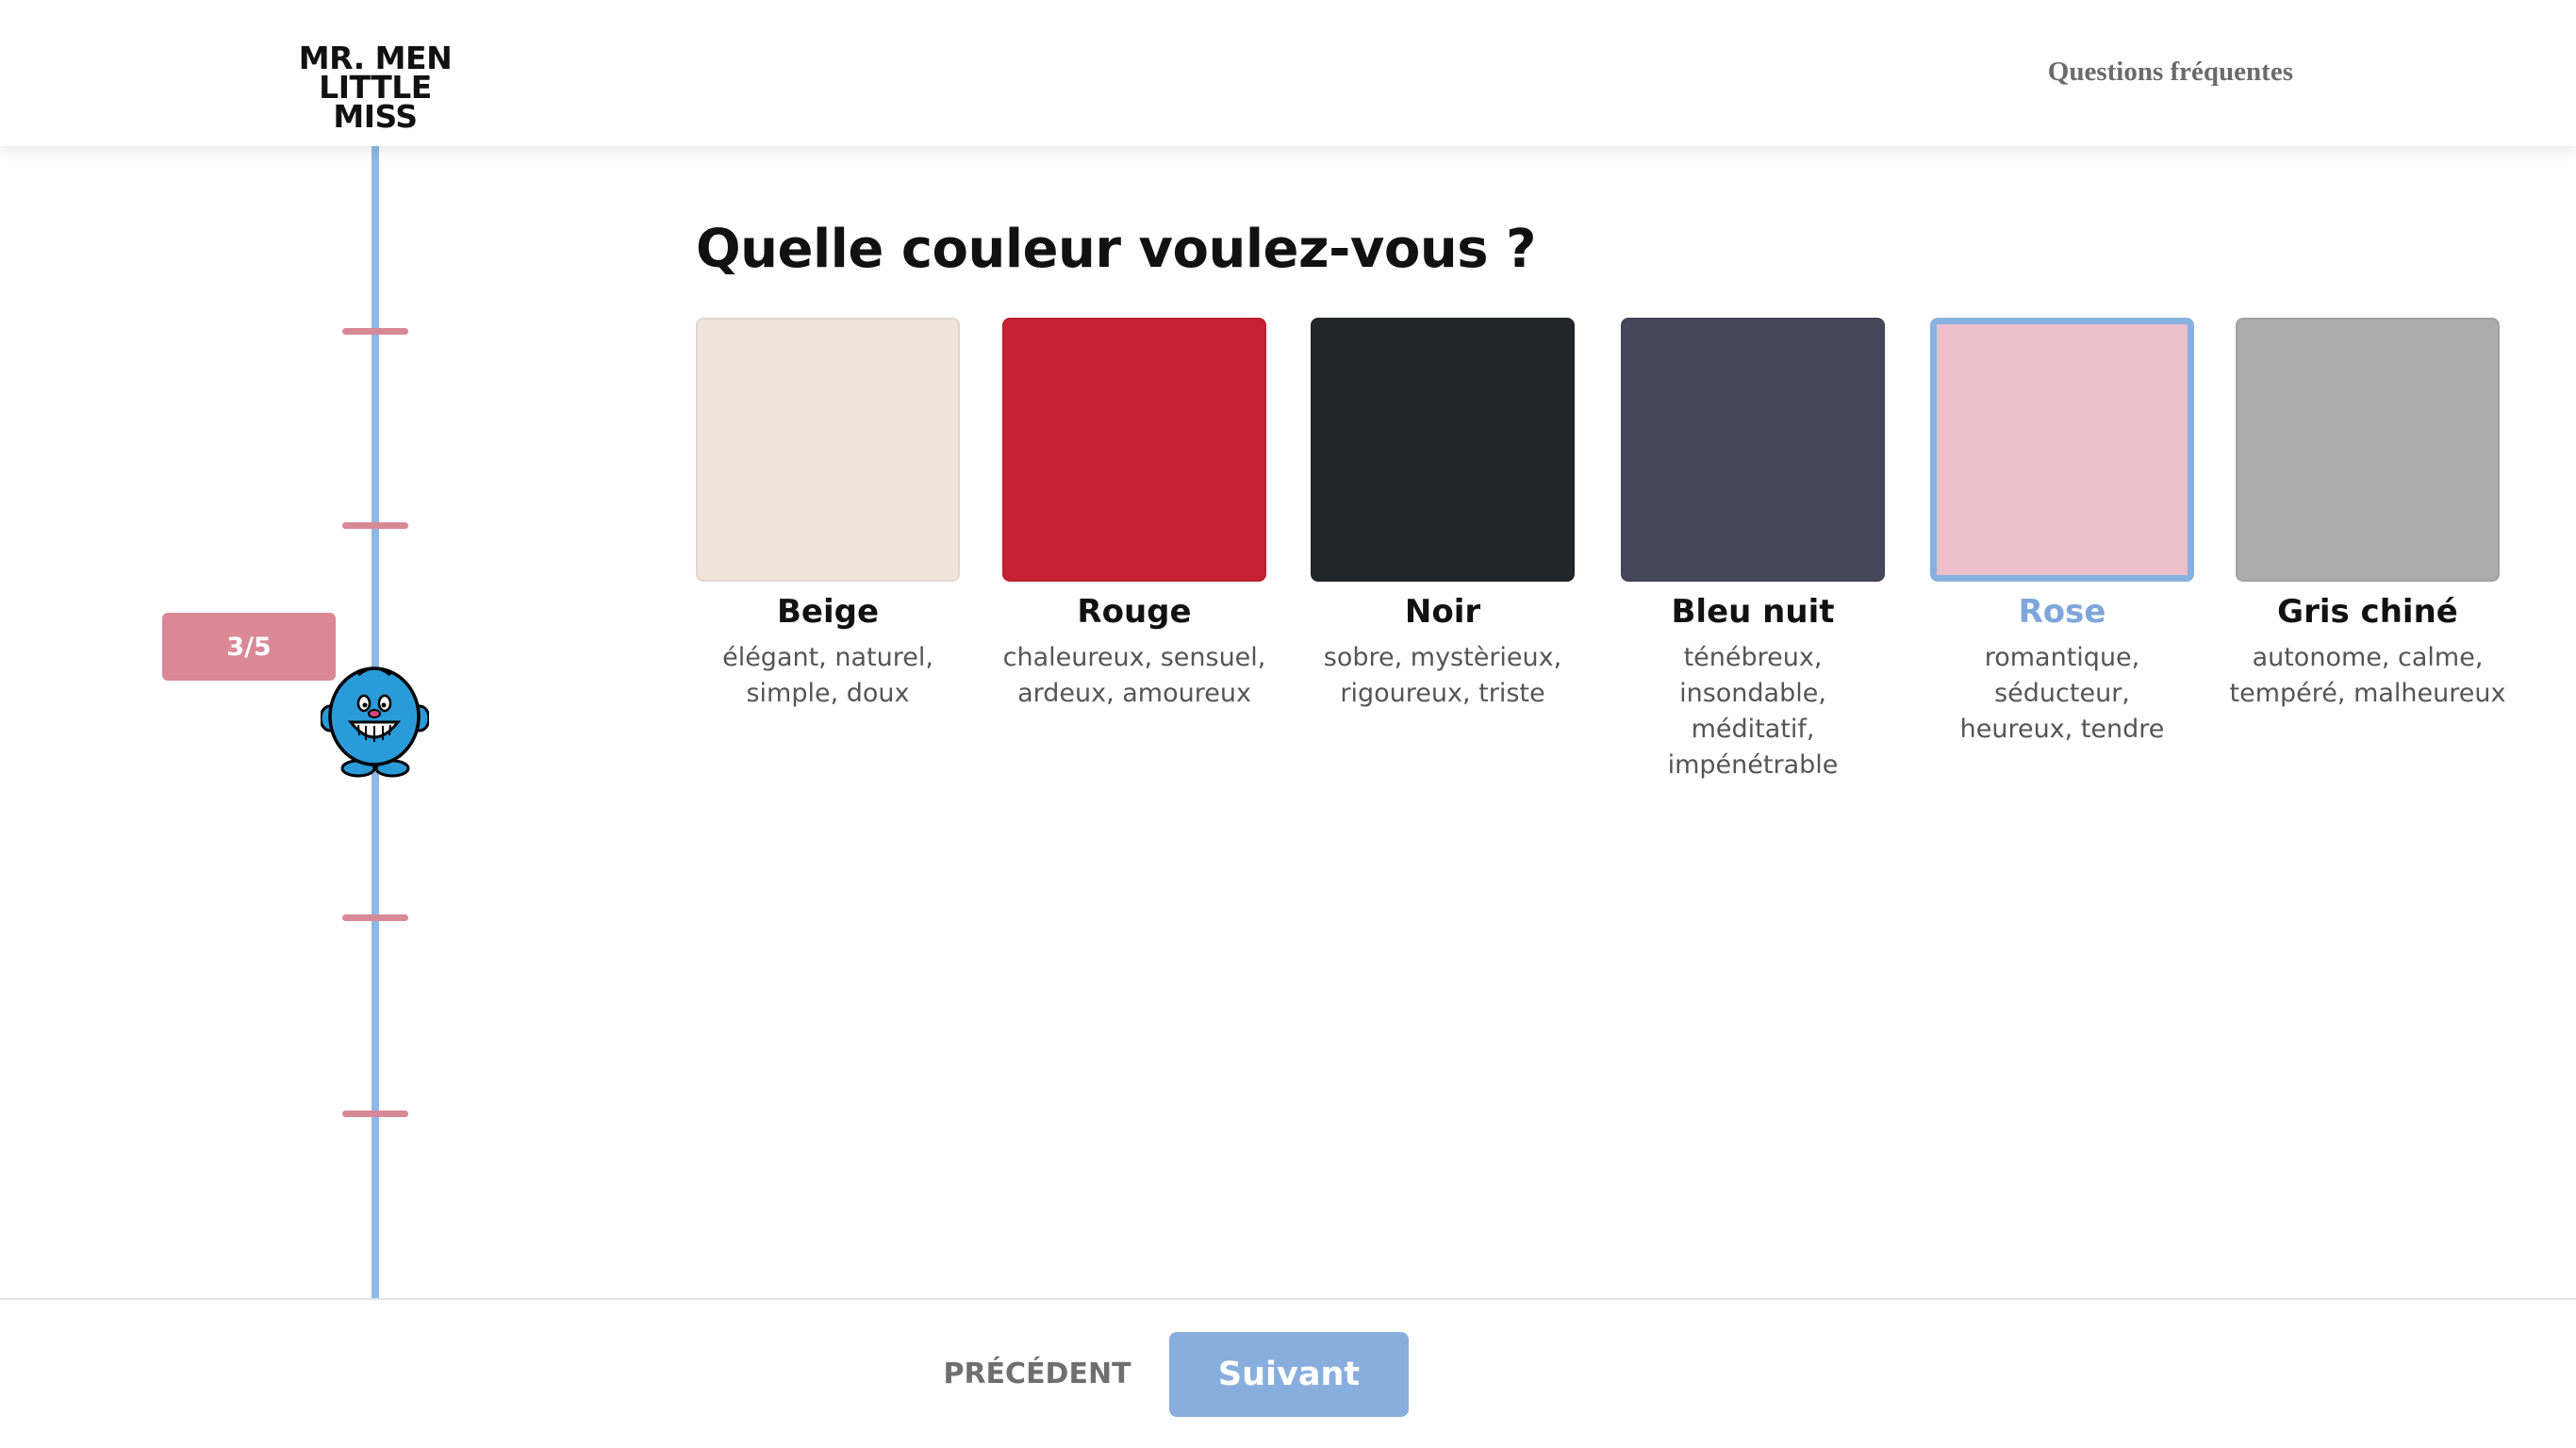 This screenshot has width=2576, height=1448. What do you see at coordinates (1752, 675) in the screenshot?
I see `color-description-line: ténébreux, insondable,` at bounding box center [1752, 675].